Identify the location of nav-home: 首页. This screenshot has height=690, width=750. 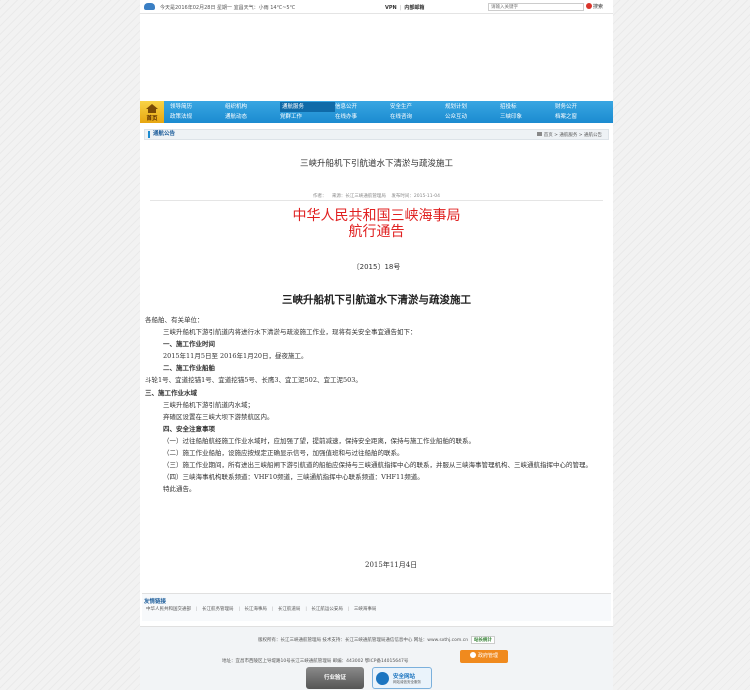
(152, 112).